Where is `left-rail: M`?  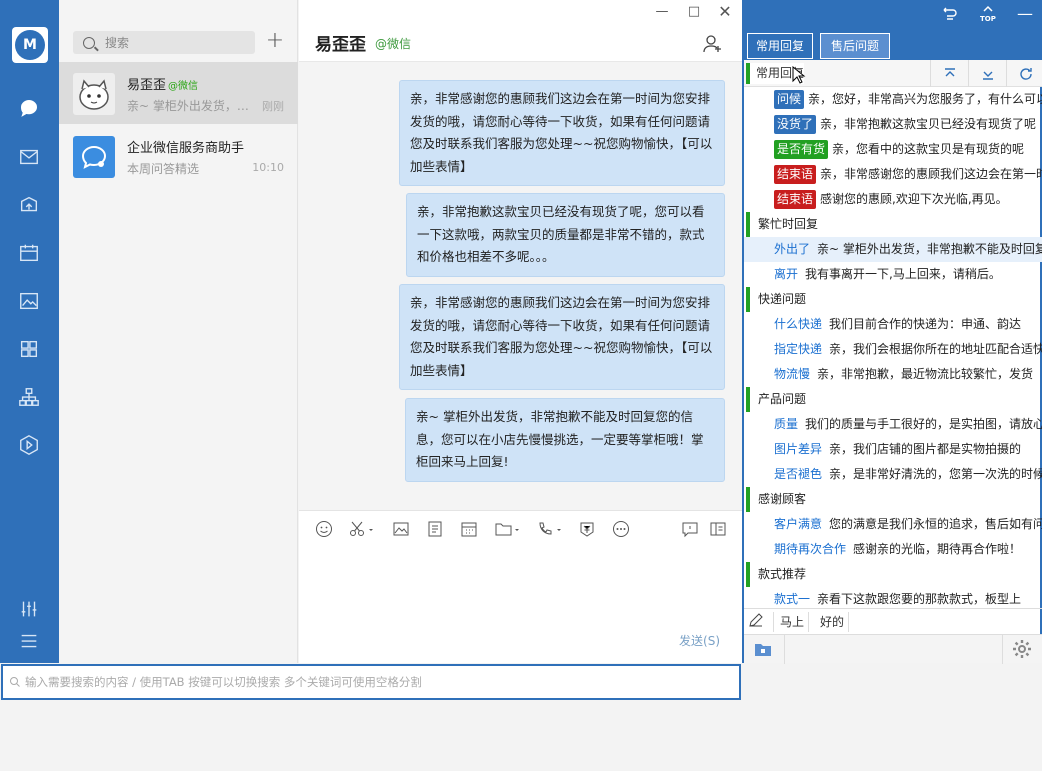
left-rail: M is located at coordinates (29, 331).